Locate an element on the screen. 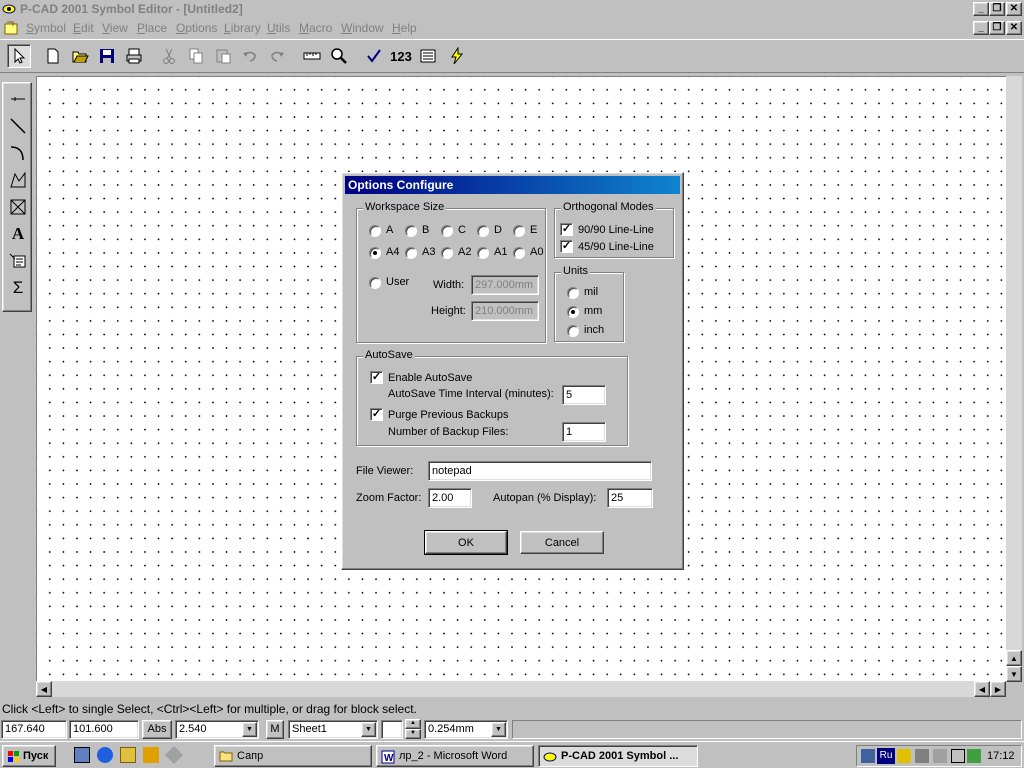 This screenshot has height=768, width=1024. radio-unit-inch is located at coordinates (573, 331).